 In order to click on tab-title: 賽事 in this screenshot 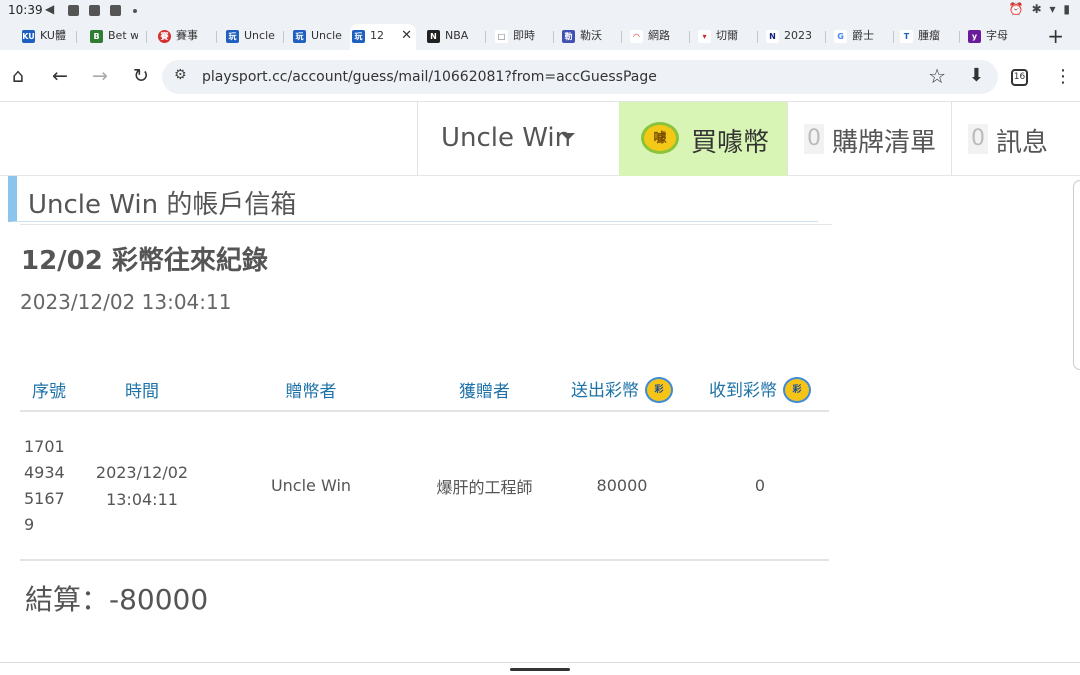, I will do `click(187, 35)`.